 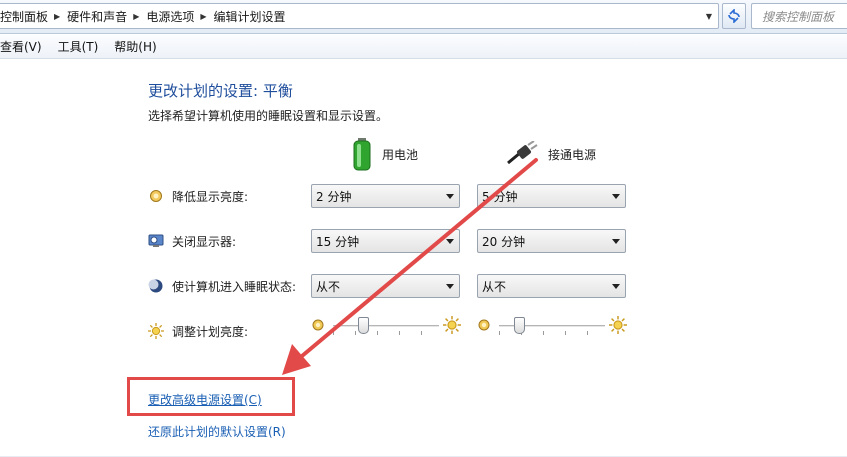 I want to click on dim-display-text: 降低显示亮度:, so click(x=210, y=196).